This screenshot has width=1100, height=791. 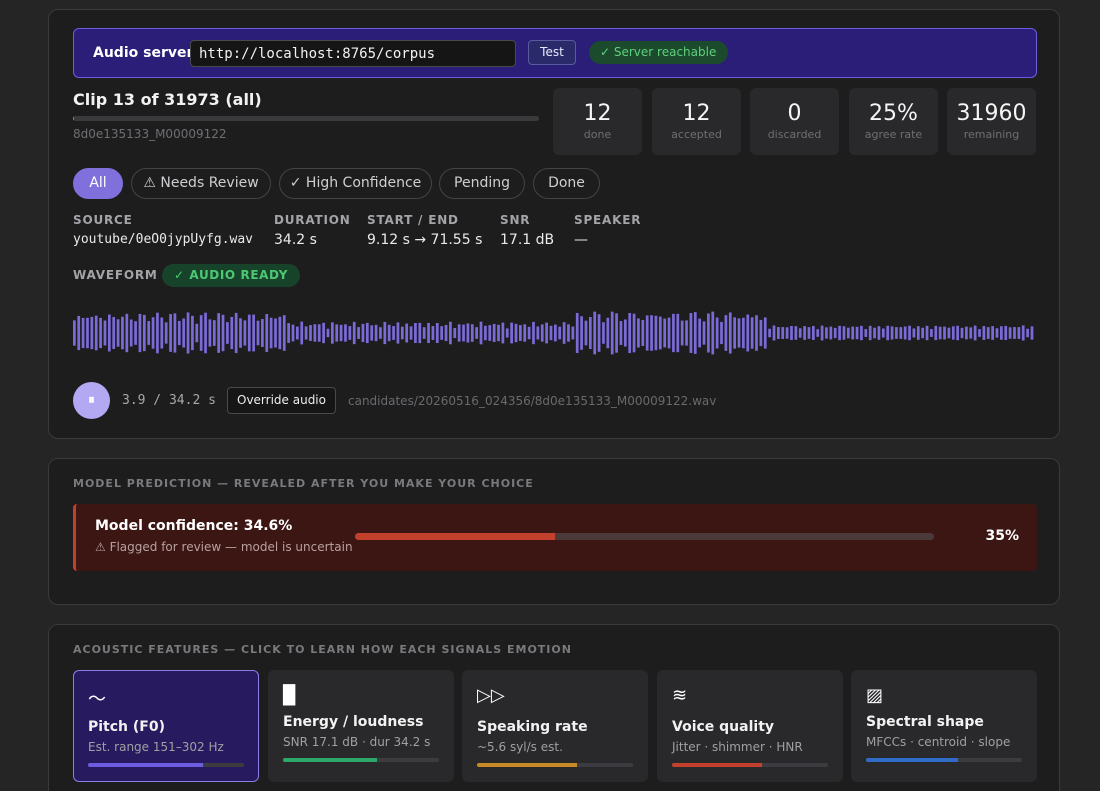 I want to click on filter-high-confidence: ✓ High Confidence, so click(x=355, y=183).